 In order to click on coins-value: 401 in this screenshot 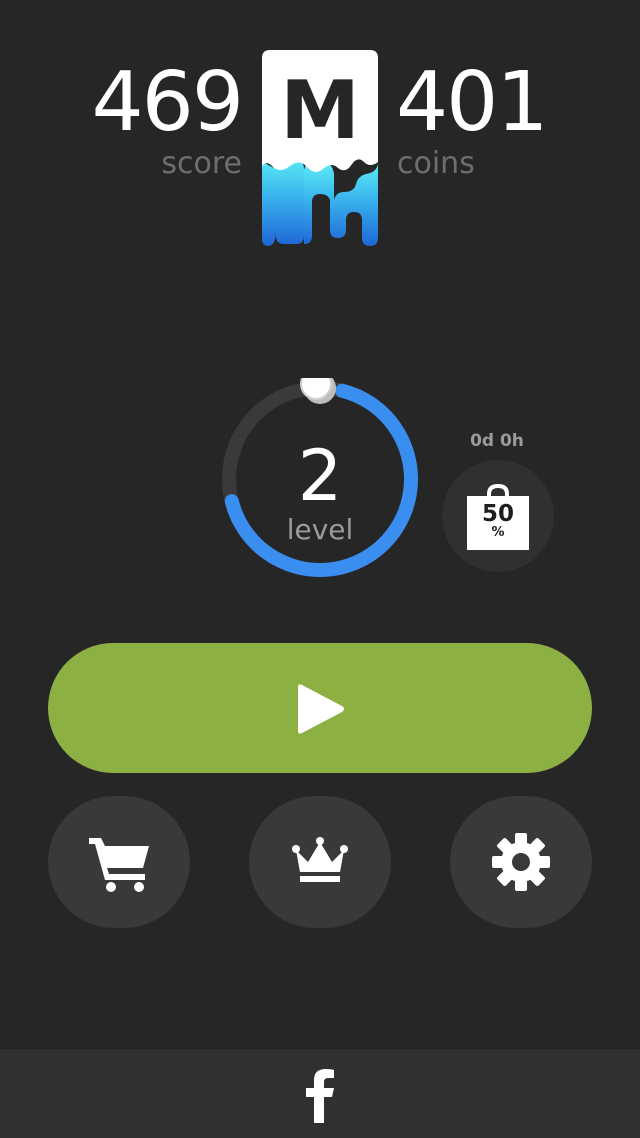, I will do `click(472, 102)`.